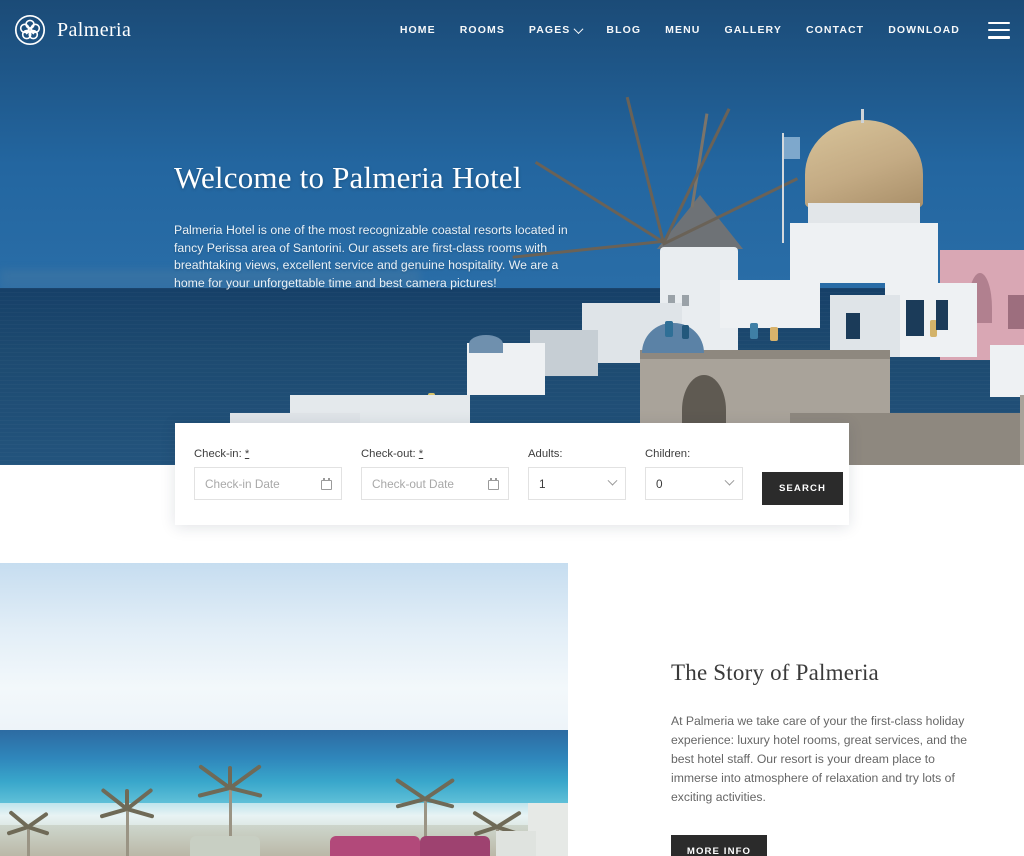  Describe the element at coordinates (668, 454) in the screenshot. I see `children-label: Children:` at that location.